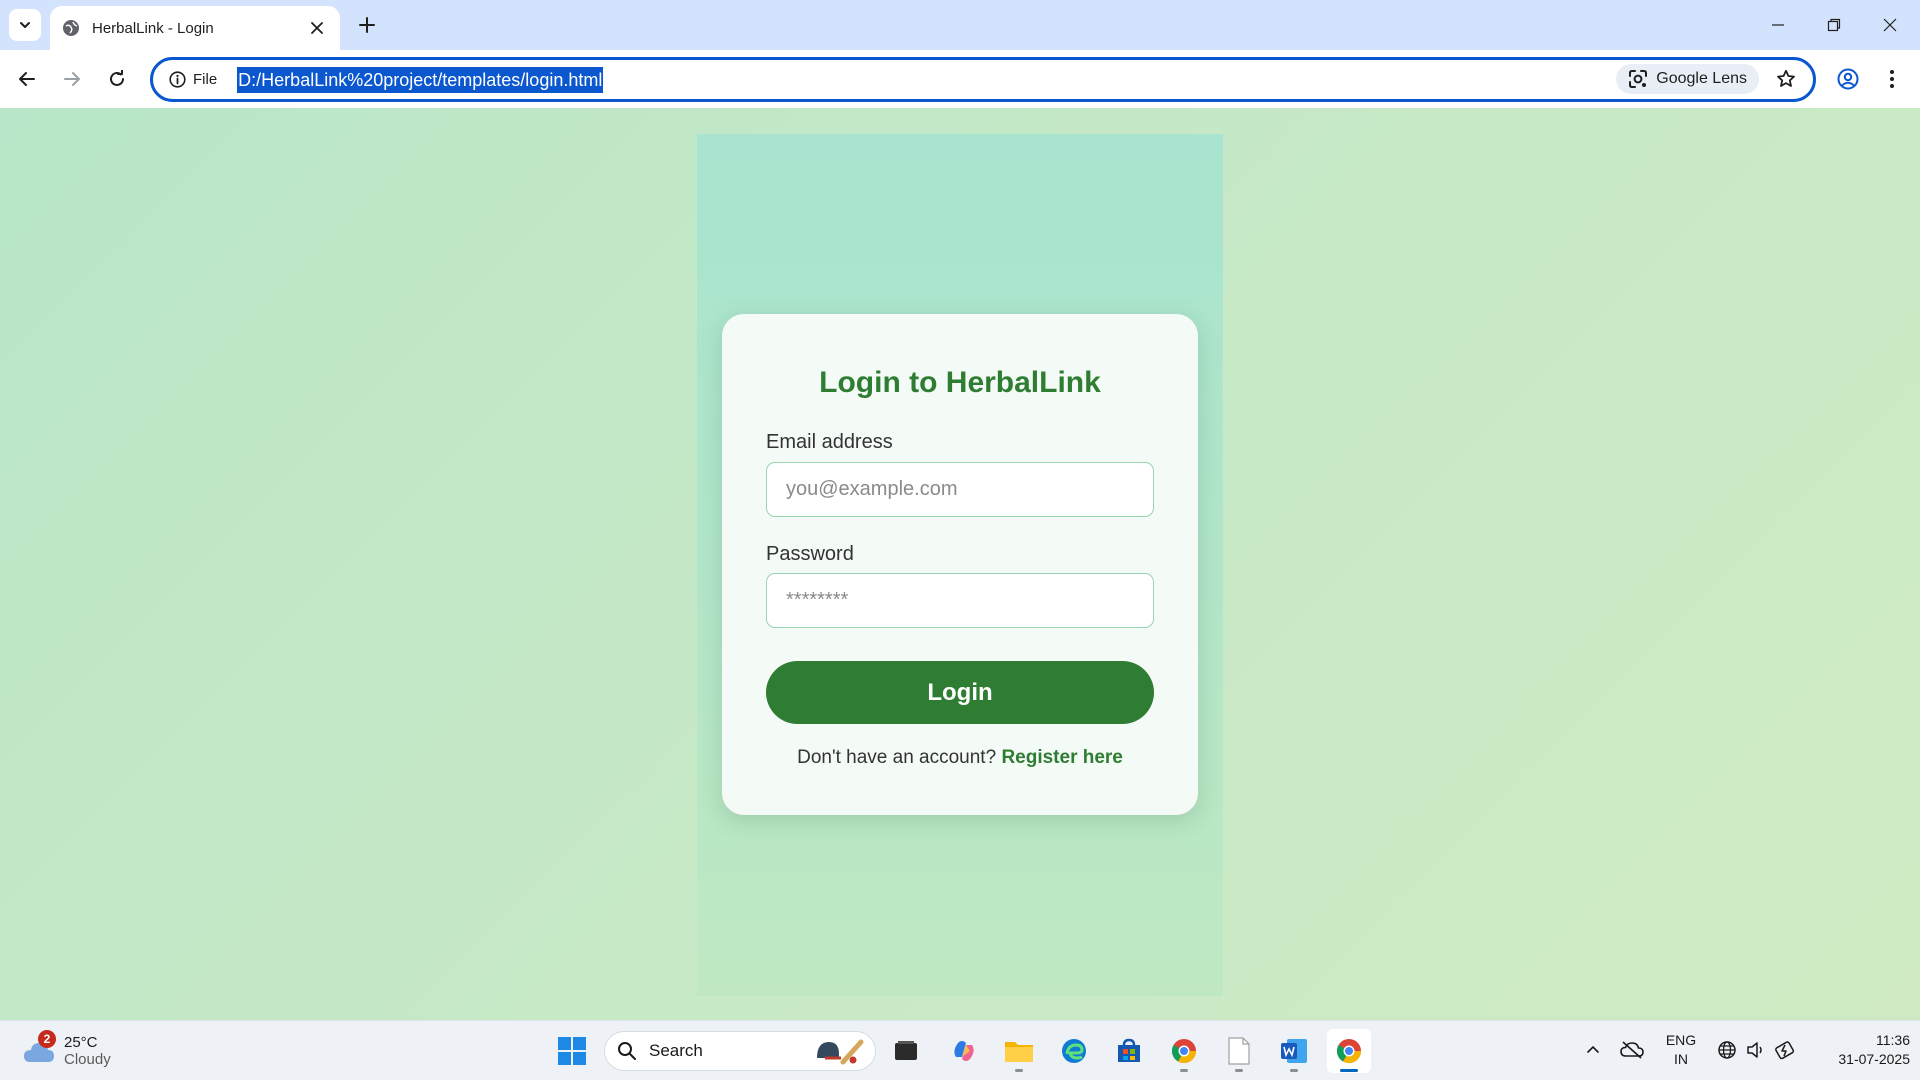 The height and width of the screenshot is (1080, 1920). Describe the element at coordinates (1638, 79) in the screenshot. I see `google-lens-icon` at that location.